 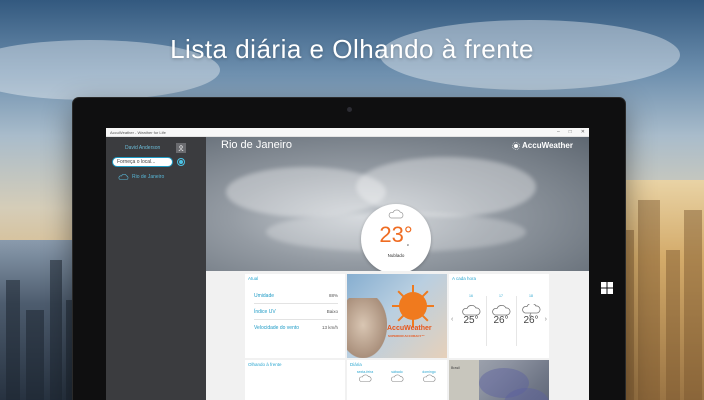 What do you see at coordinates (142, 148) in the screenshot?
I see `user-name: David Anderson` at bounding box center [142, 148].